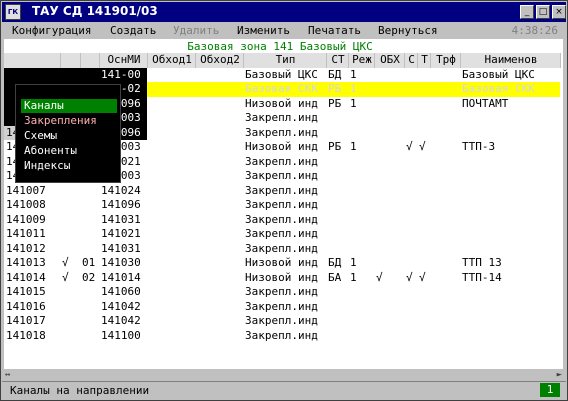 The image size is (568, 401). What do you see at coordinates (282, 292) in the screenshot?
I see `table-row: 141015 141060 Закрепл.инд` at bounding box center [282, 292].